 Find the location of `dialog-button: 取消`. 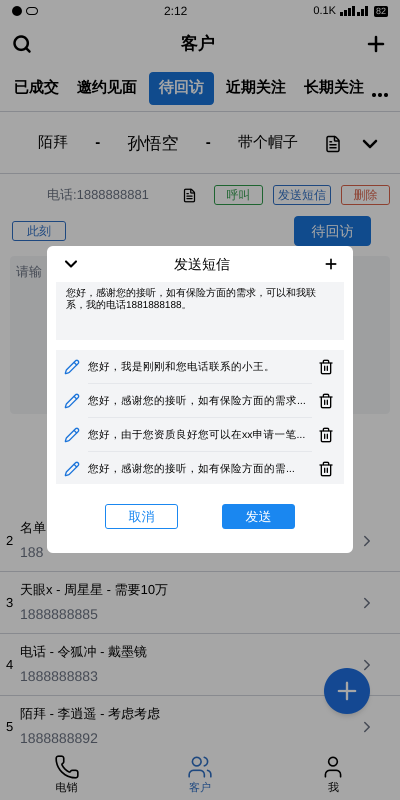

dialog-button: 取消 is located at coordinates (141, 516).